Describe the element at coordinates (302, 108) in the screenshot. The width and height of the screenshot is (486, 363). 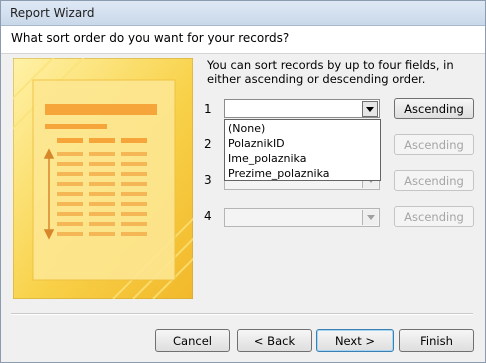
I see `sort-field-1-combo` at that location.